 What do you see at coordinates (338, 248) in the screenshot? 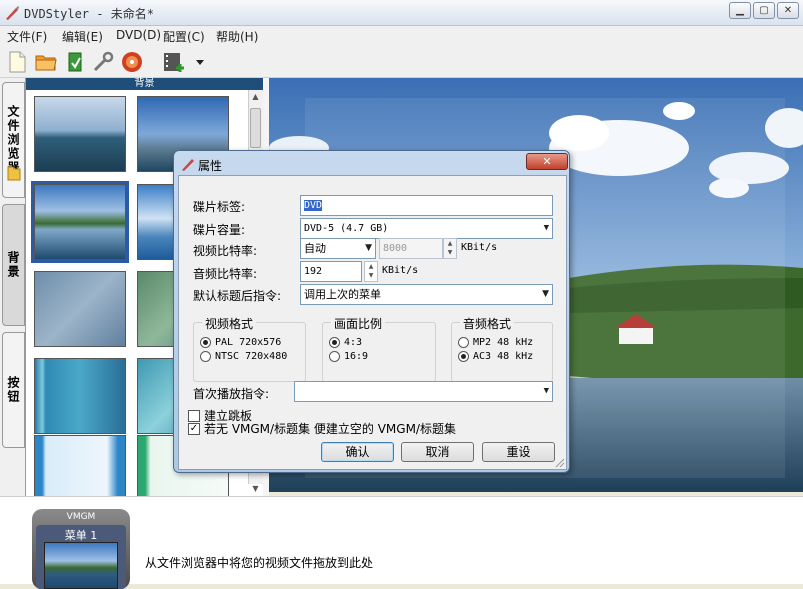
I see `video-bitrate-mode-select: 自动 ▼` at bounding box center [338, 248].